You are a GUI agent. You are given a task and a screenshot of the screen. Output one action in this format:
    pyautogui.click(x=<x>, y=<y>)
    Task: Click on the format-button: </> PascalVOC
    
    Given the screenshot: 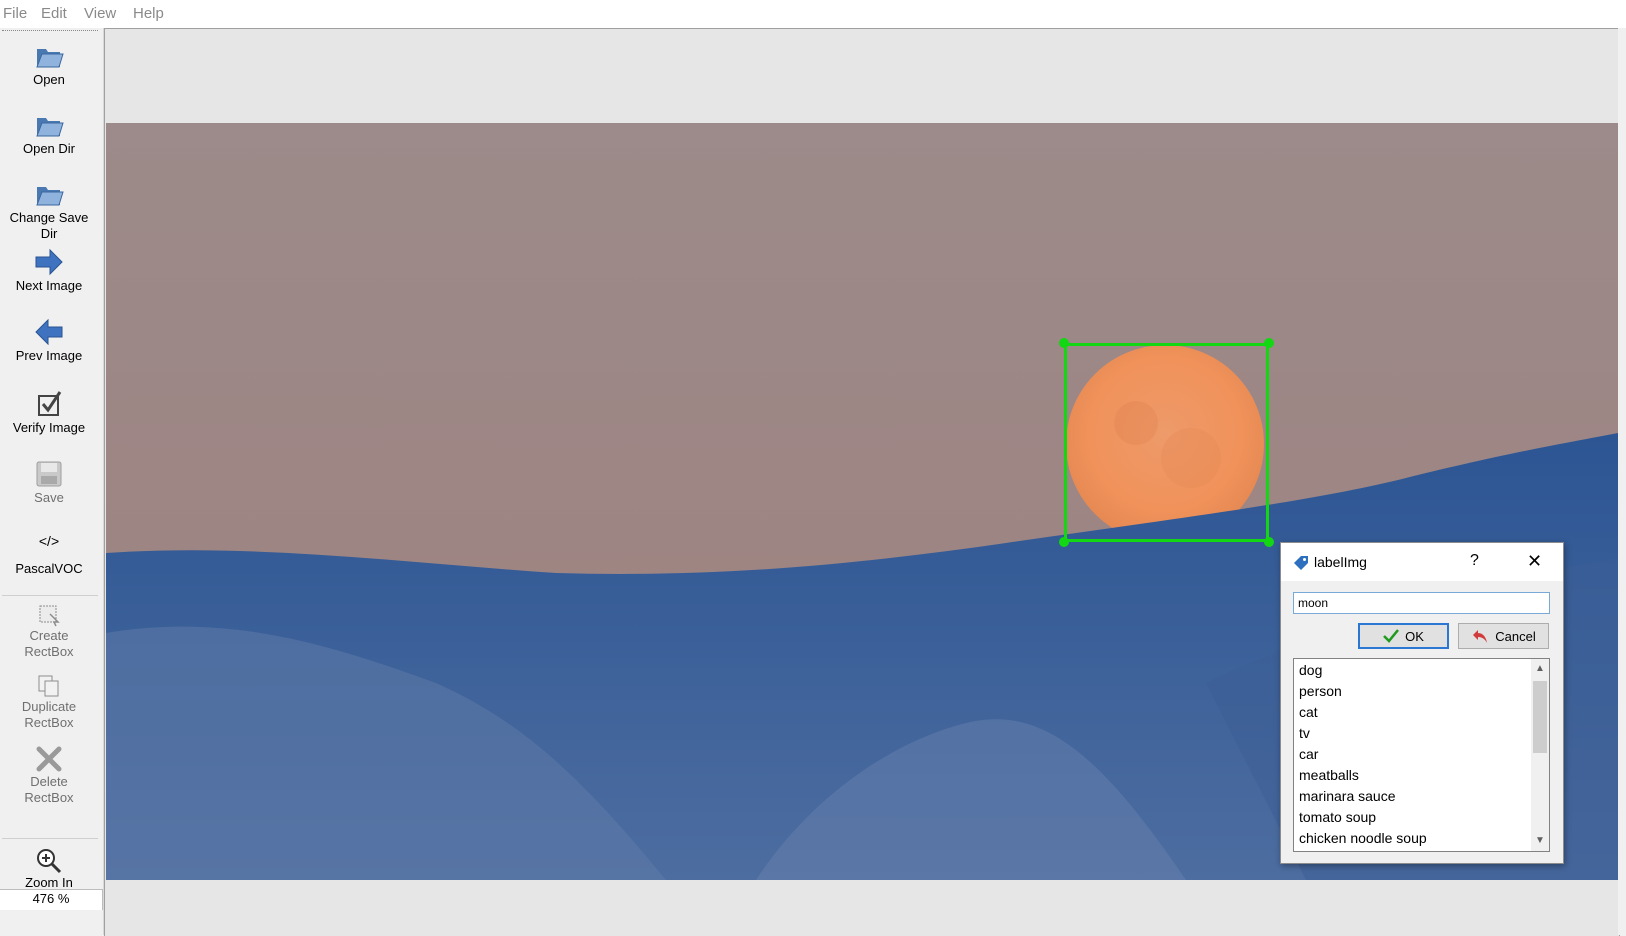 What is the action you would take?
    pyautogui.click(x=49, y=553)
    